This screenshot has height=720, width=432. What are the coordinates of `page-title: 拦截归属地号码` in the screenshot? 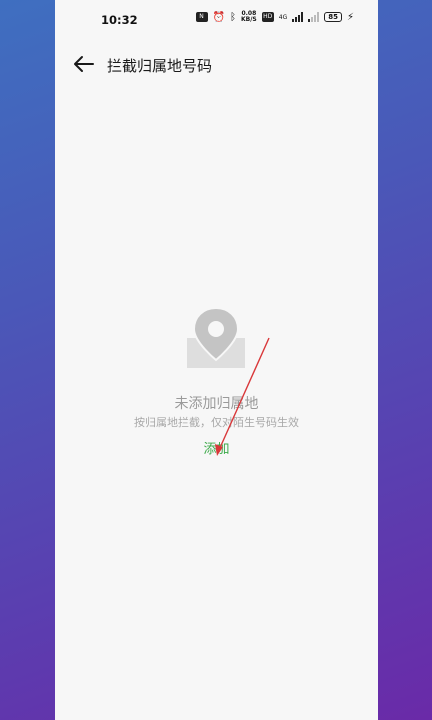 It's located at (160, 66).